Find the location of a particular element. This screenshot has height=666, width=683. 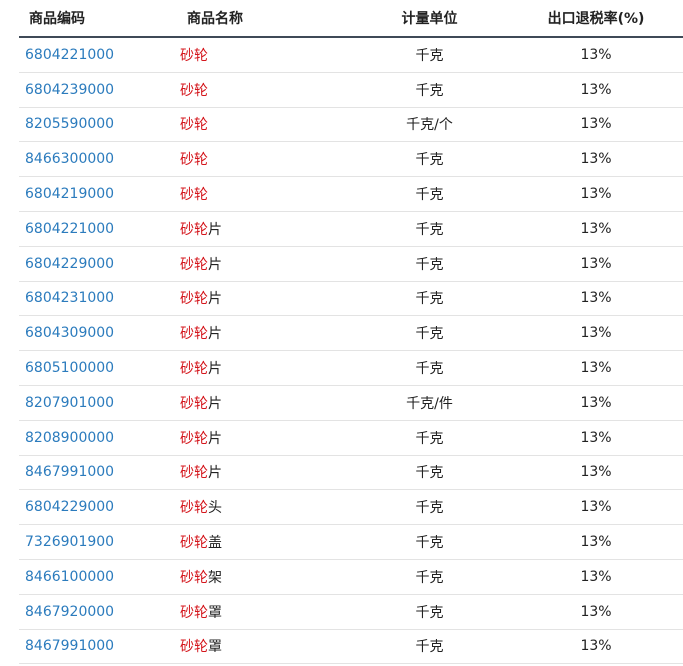

product-code-link: 6804309000 is located at coordinates (96, 333).